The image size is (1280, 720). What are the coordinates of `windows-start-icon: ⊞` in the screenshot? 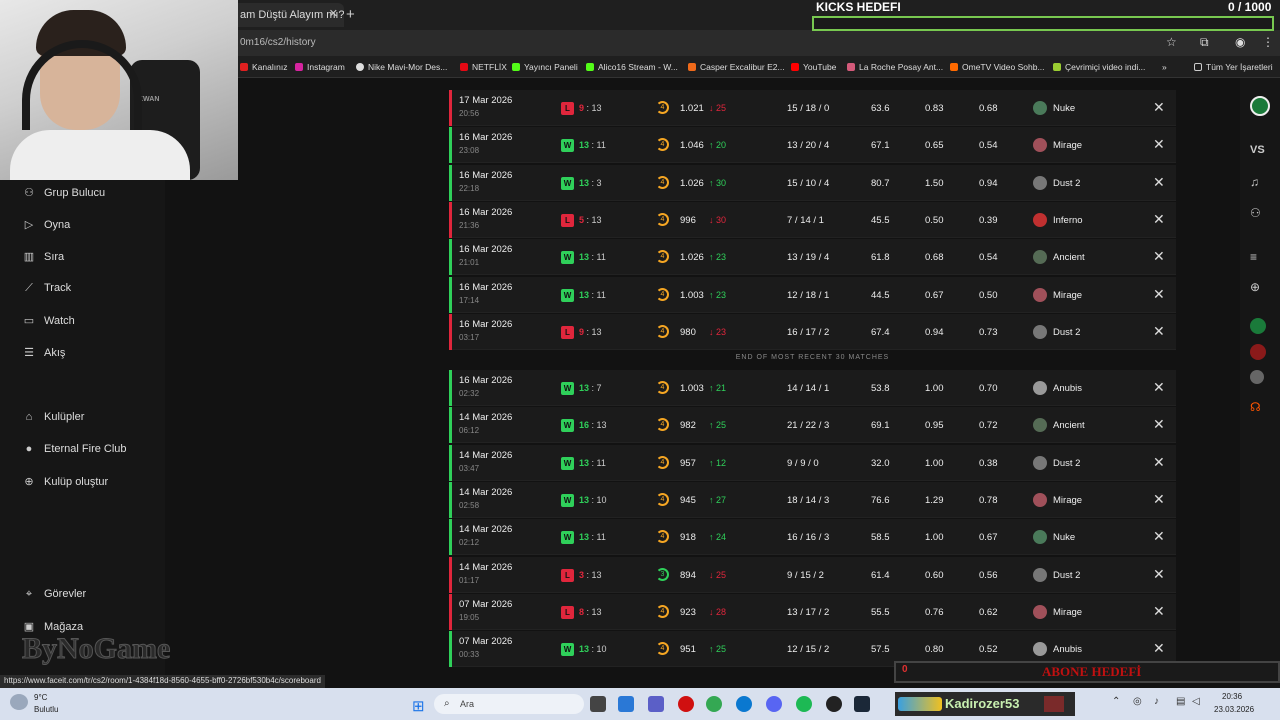 It's located at (418, 706).